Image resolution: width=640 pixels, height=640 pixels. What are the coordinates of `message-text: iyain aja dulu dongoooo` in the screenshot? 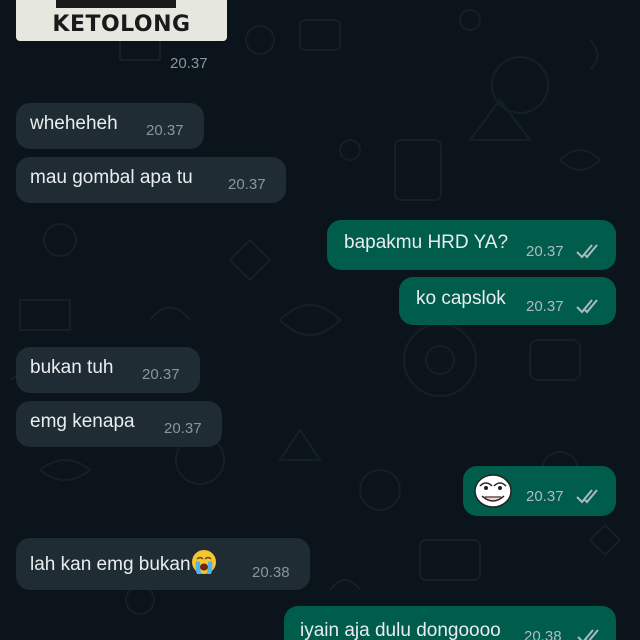 It's located at (400, 630).